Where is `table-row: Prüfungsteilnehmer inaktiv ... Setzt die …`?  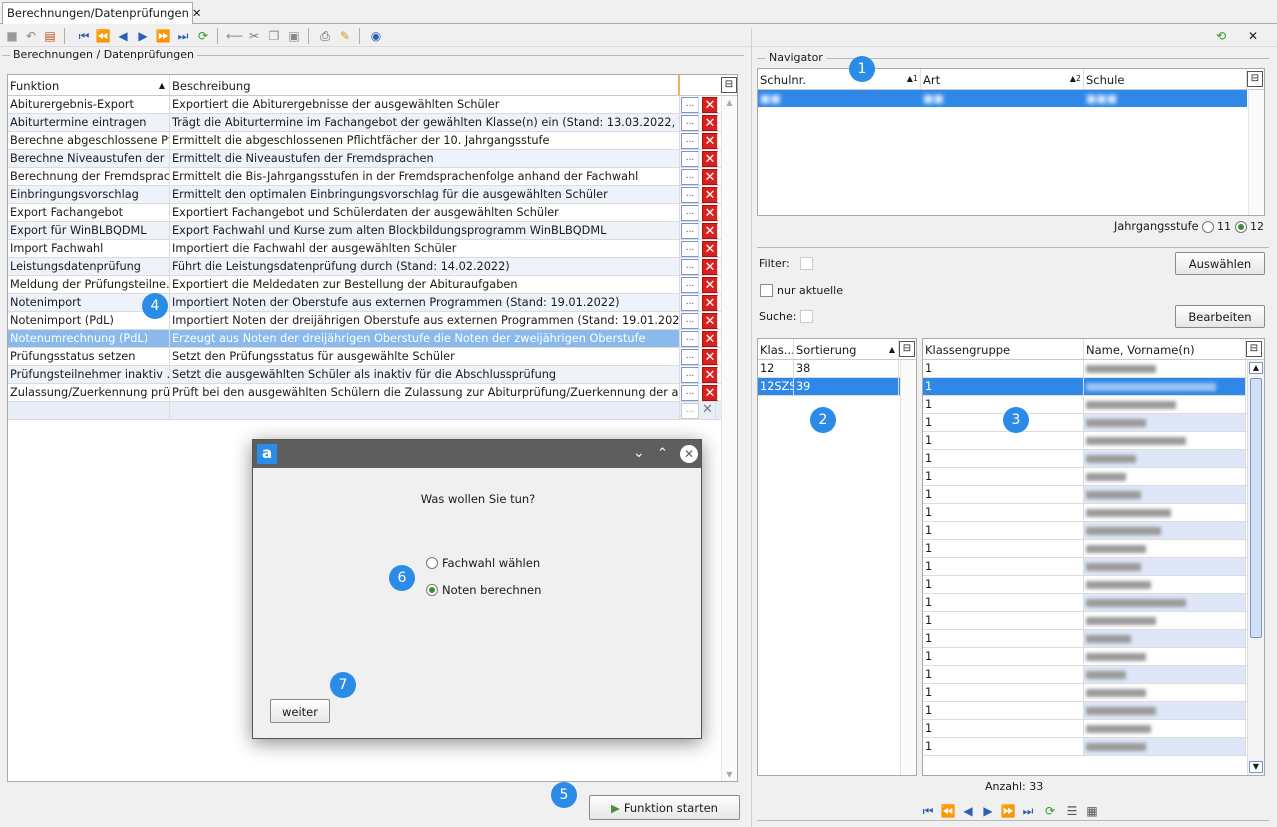 table-row: Prüfungsteilnehmer inaktiv ... Setzt die … is located at coordinates (372, 375).